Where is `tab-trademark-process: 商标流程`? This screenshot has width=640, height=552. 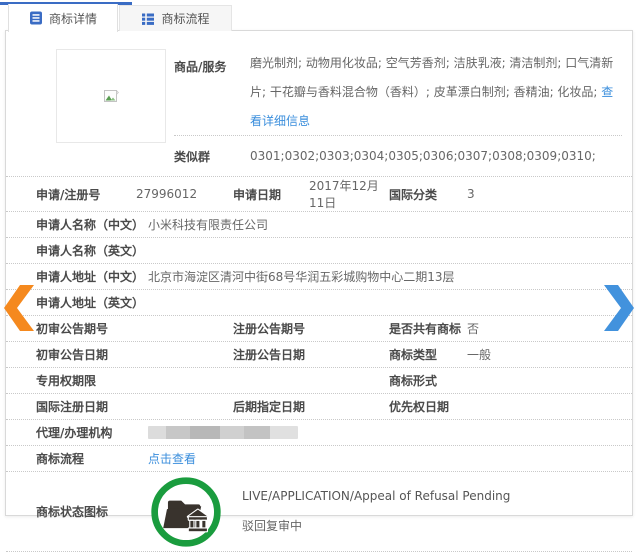
tab-trademark-process: 商标流程 is located at coordinates (175, 18).